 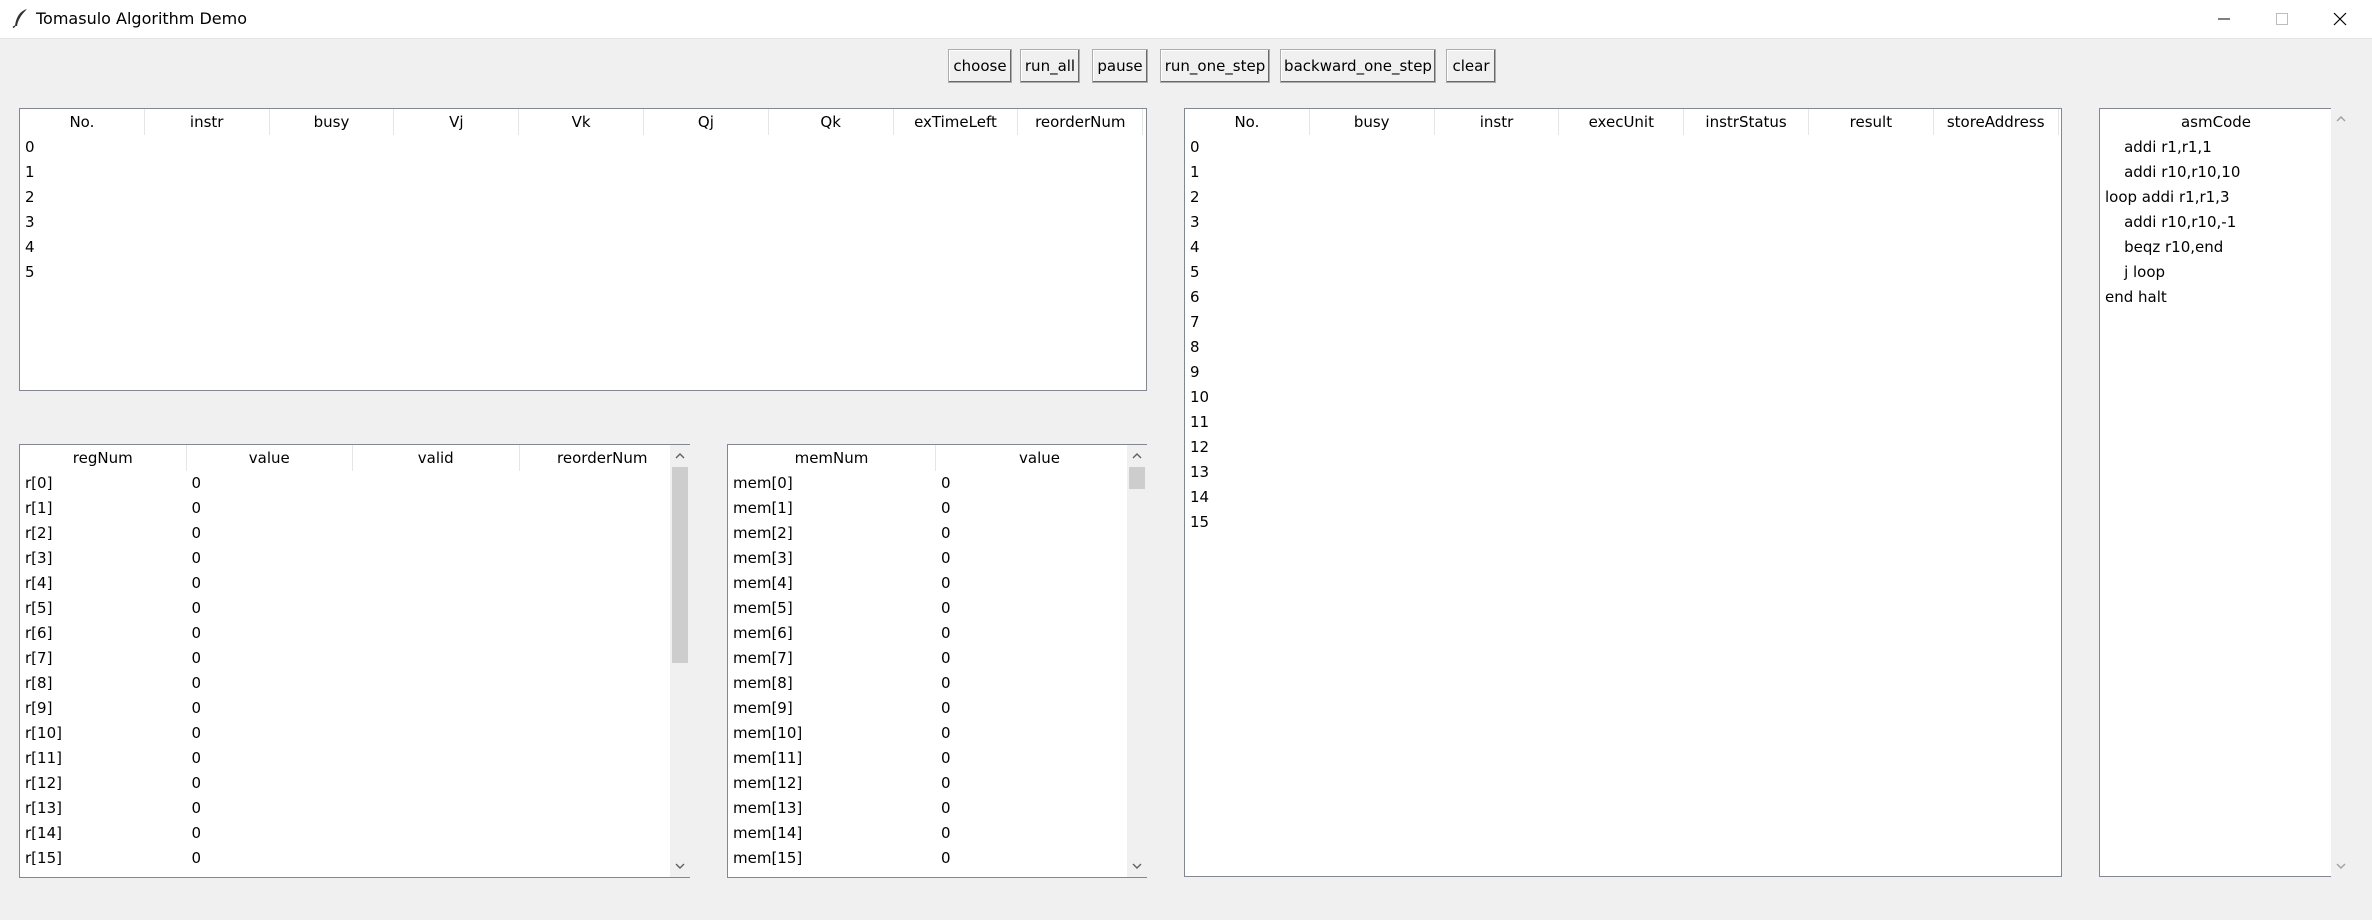 I want to click on table-row: mem[13] 0, so click(x=927, y=808).